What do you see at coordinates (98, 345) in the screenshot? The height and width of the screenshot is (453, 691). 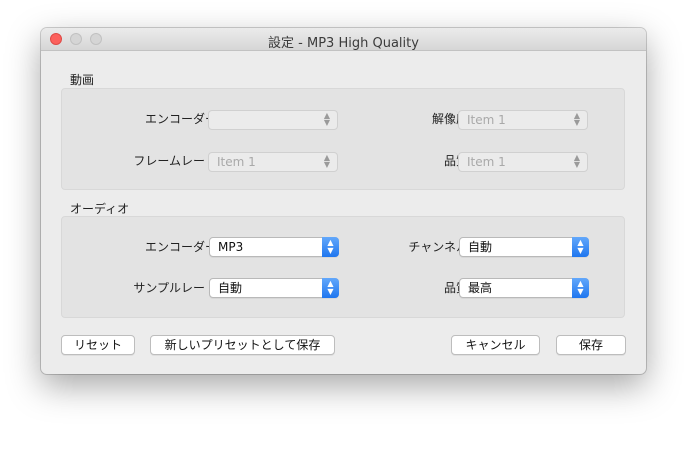 I see `reset-button: リセット` at bounding box center [98, 345].